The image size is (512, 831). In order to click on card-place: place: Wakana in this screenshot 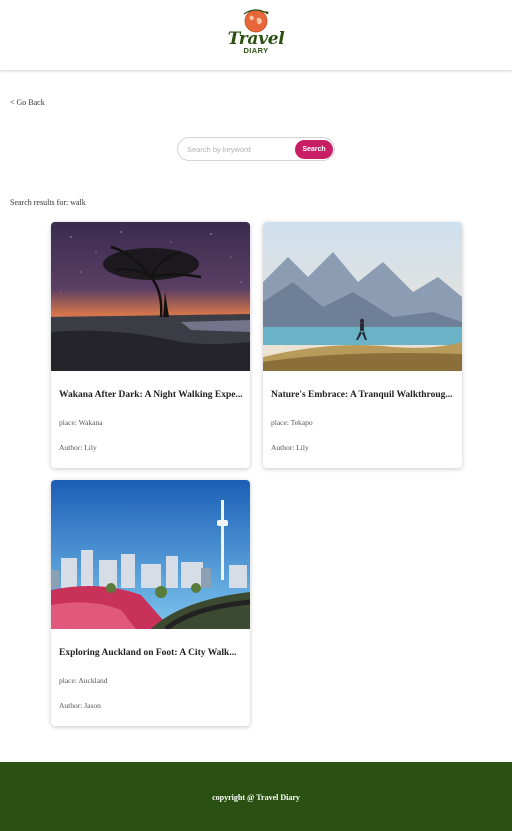, I will do `click(81, 422)`.